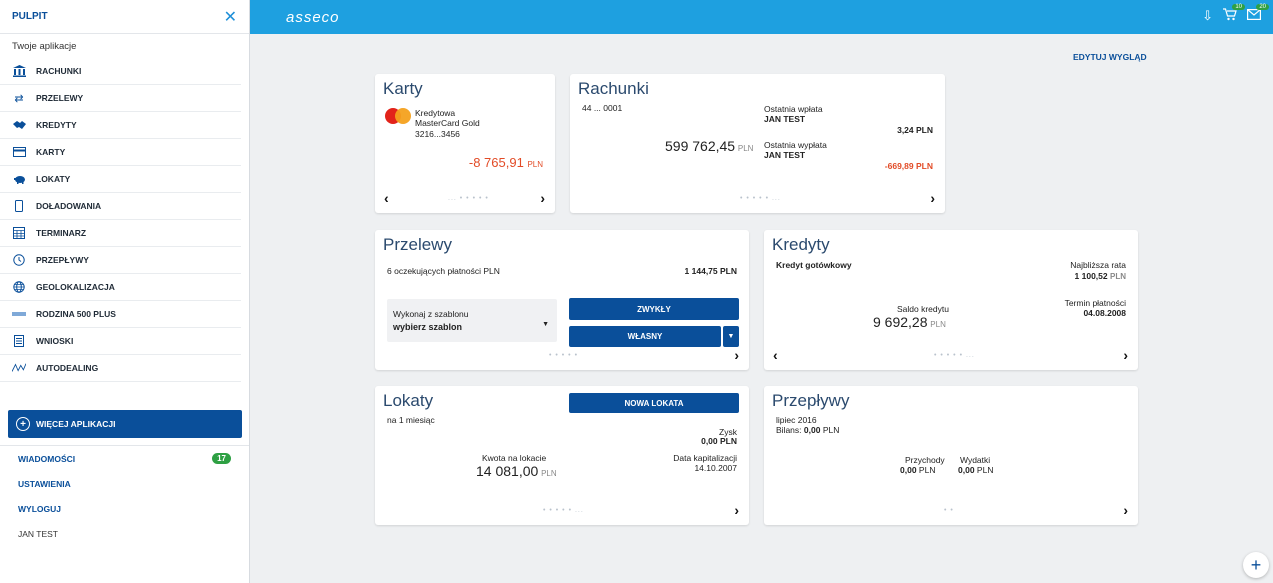  I want to click on expense-value: 0,00, so click(966, 470).